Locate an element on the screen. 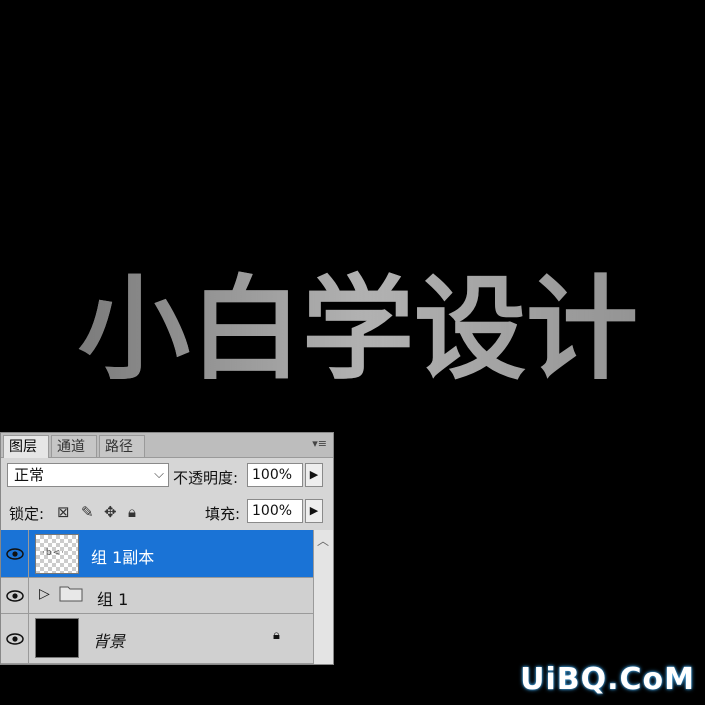  panel-menu-icon: ▾≡ is located at coordinates (319, 443).